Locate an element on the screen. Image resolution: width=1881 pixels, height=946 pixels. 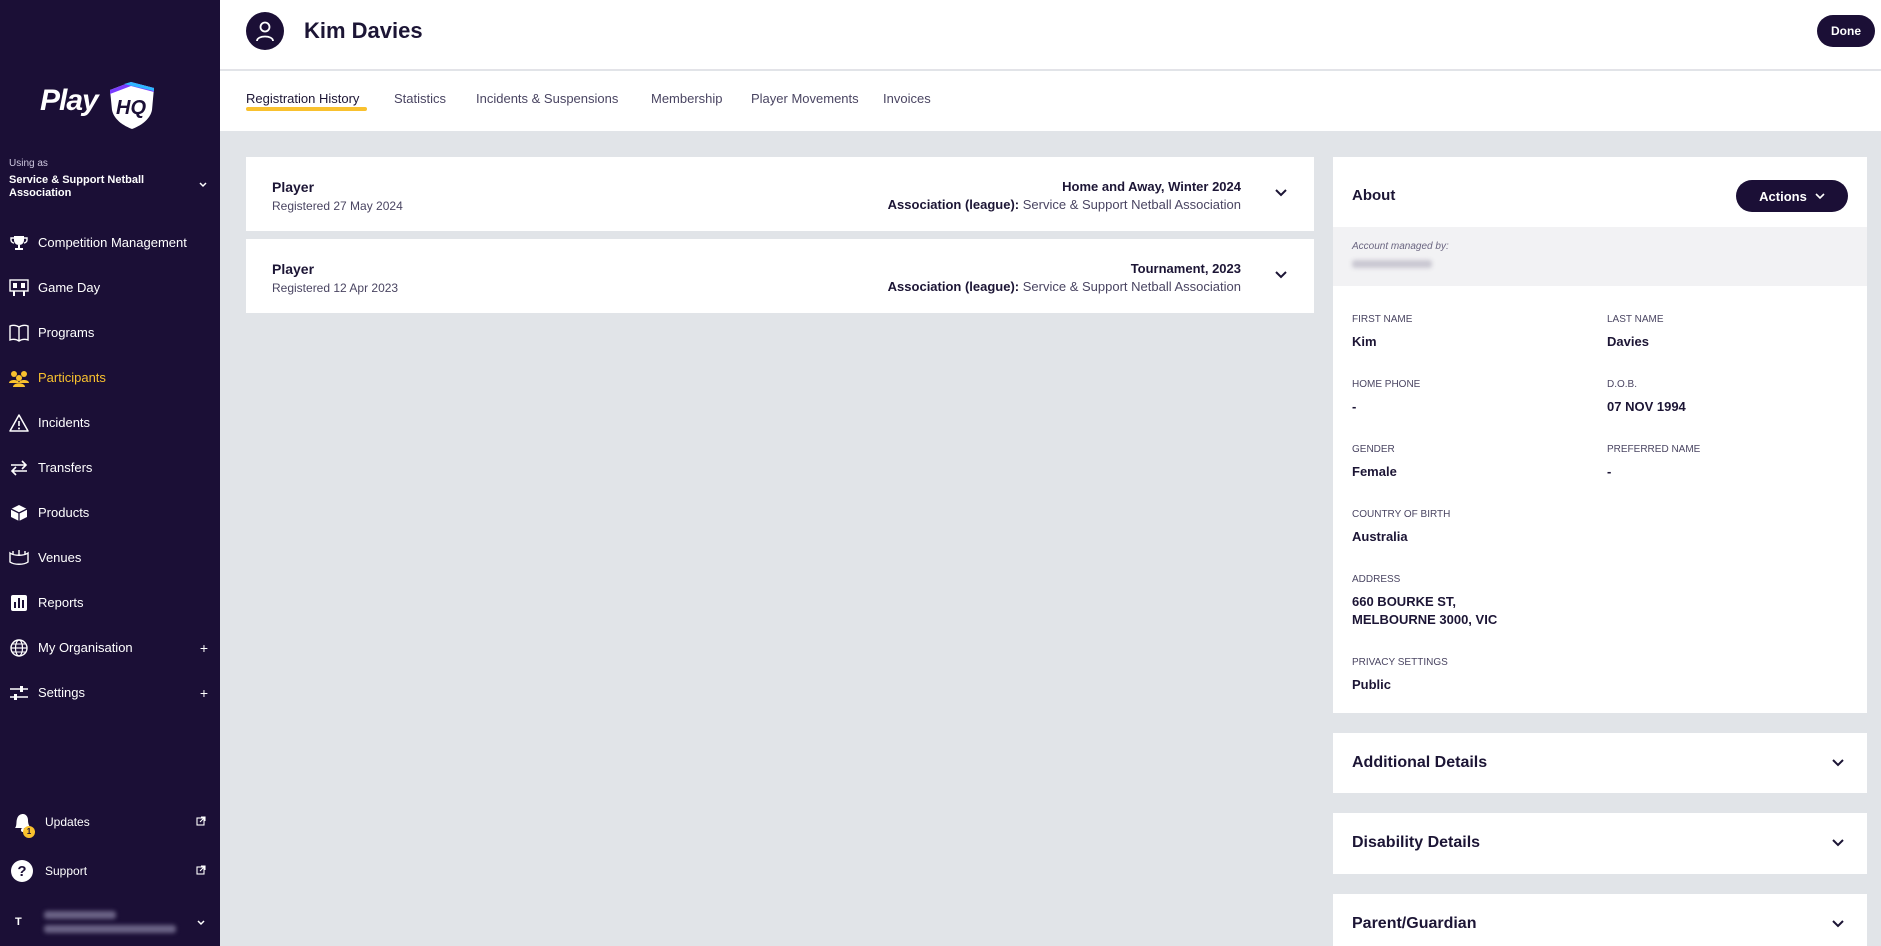
last-name-value: Davies is located at coordinates (1628, 341).